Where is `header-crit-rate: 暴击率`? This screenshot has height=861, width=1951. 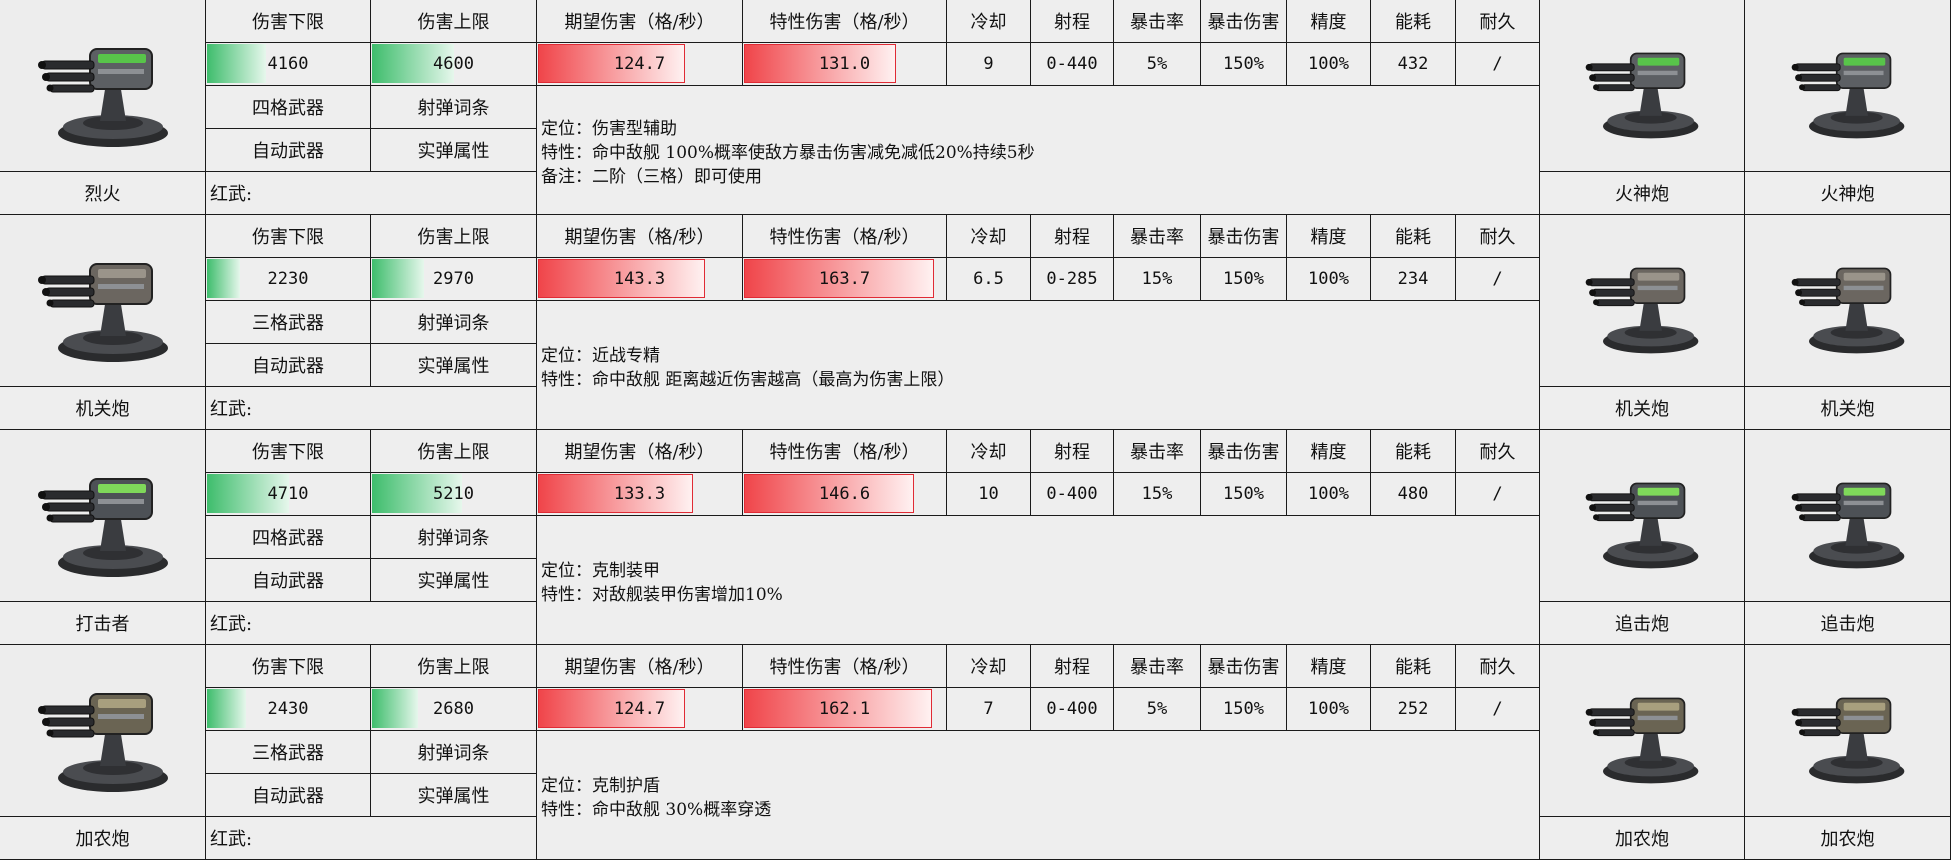
header-crit-rate: 暴击率 is located at coordinates (1157, 236).